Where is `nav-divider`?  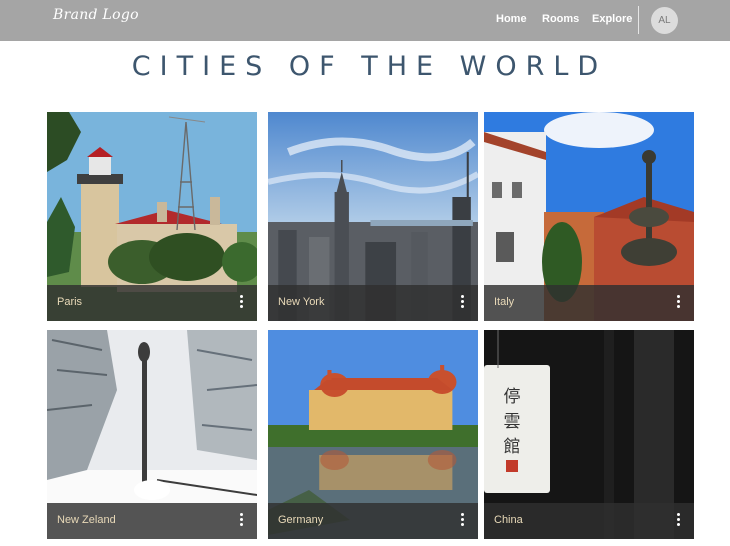
nav-divider is located at coordinates (638, 20).